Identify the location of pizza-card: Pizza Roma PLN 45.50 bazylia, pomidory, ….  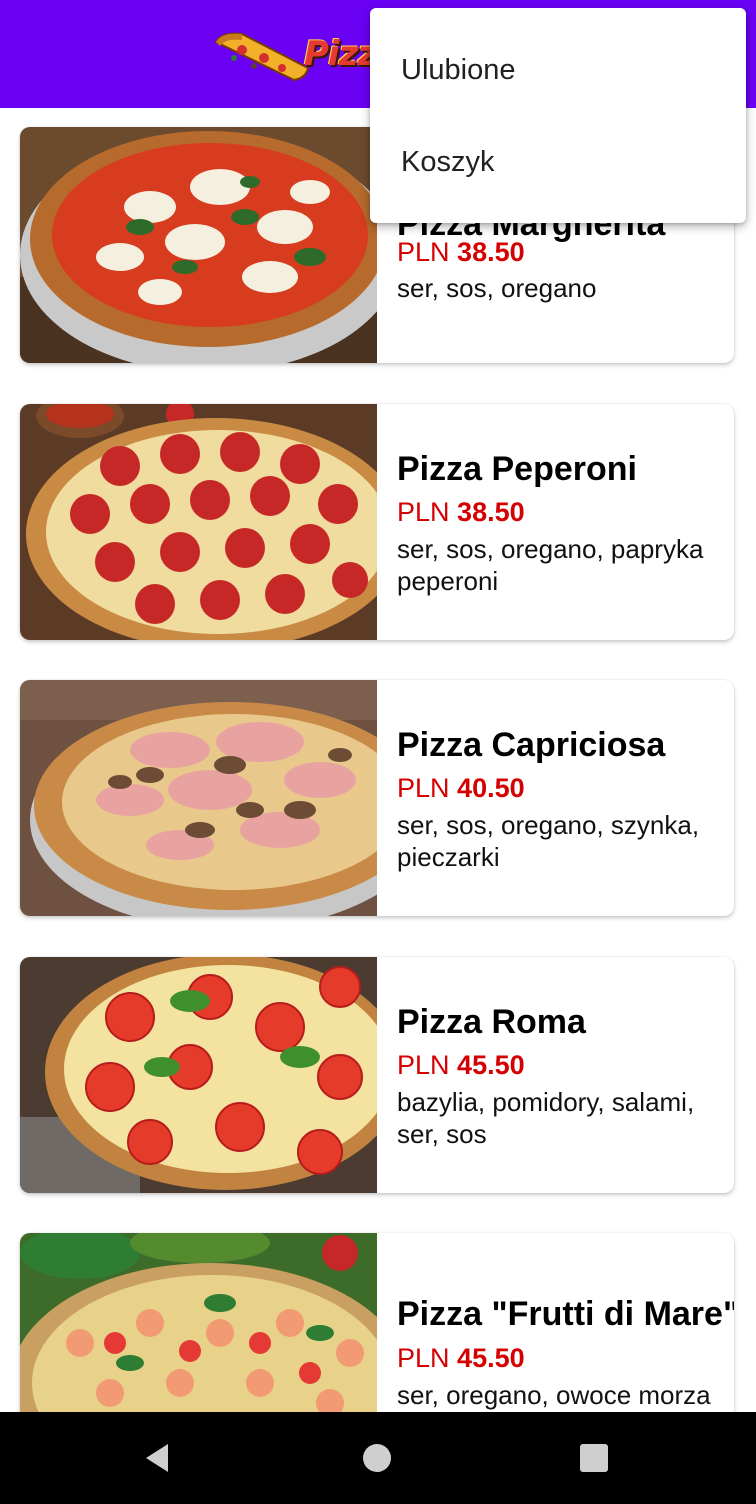
(377, 1075).